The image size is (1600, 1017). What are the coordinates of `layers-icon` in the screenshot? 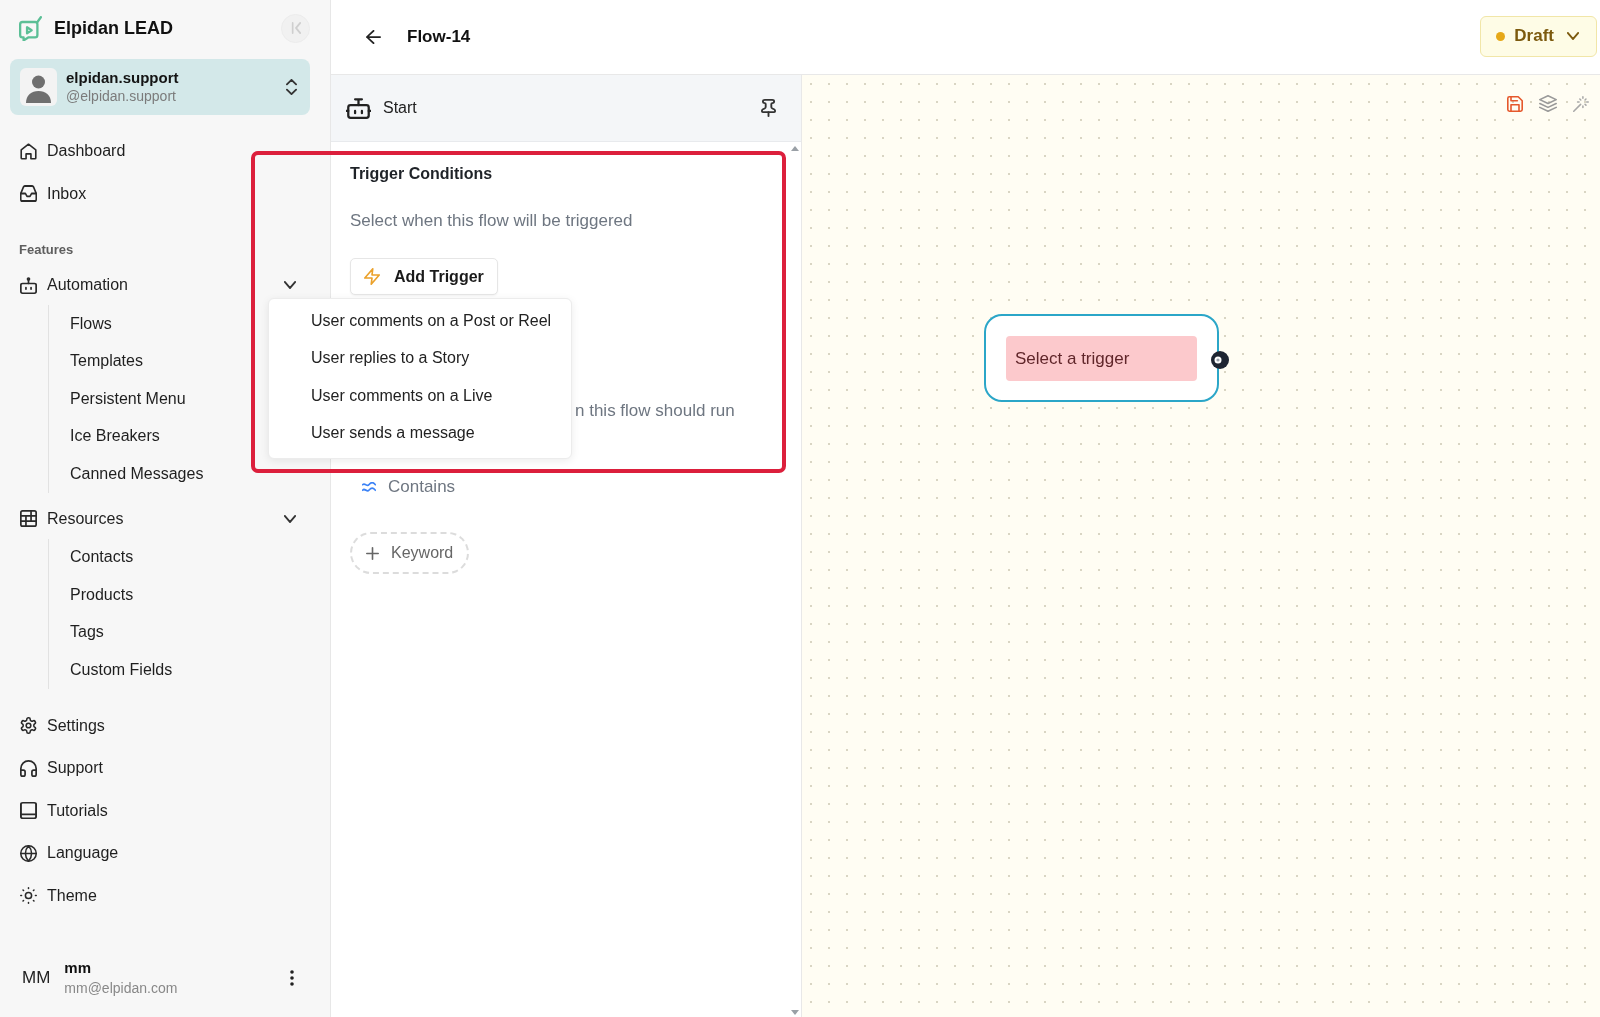 It's located at (1548, 103).